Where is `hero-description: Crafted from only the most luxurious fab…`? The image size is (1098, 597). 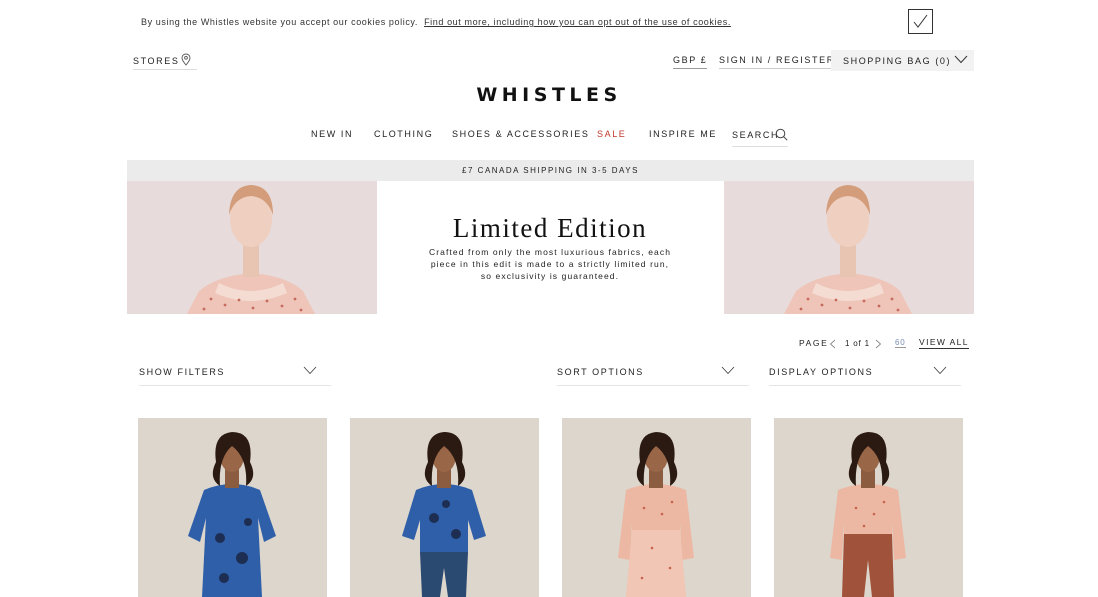 hero-description: Crafted from only the most luxurious fab… is located at coordinates (550, 264).